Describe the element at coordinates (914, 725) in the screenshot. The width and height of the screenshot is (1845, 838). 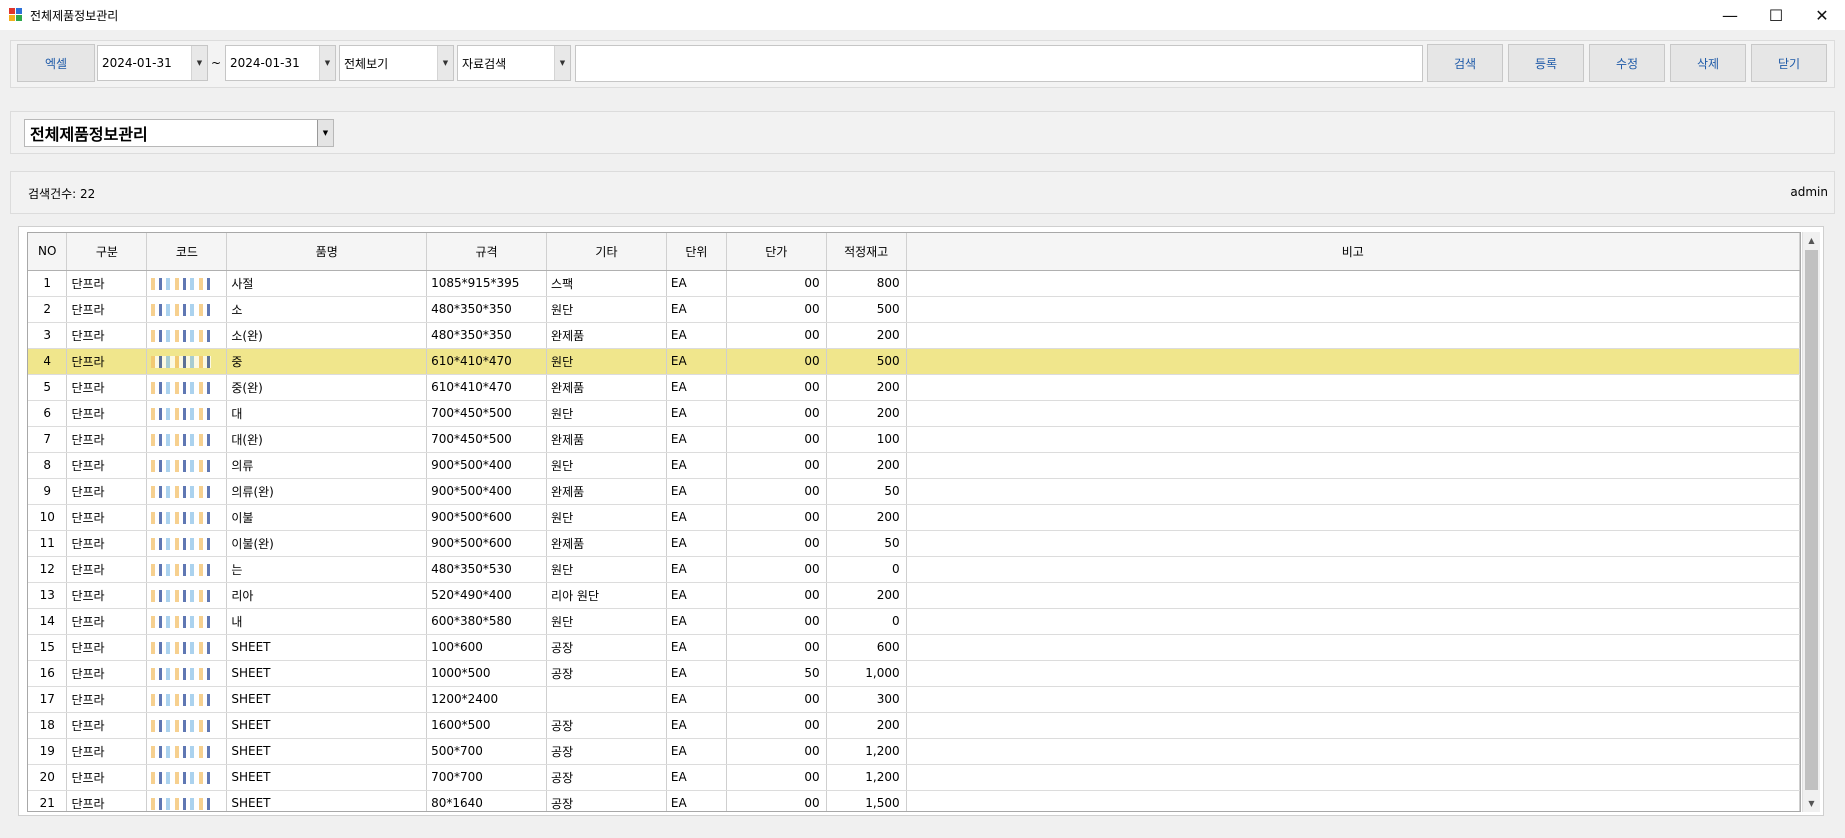
I see `table-row: 18 단프라 SHEET 1600*500 공장 EA 00 200` at that location.